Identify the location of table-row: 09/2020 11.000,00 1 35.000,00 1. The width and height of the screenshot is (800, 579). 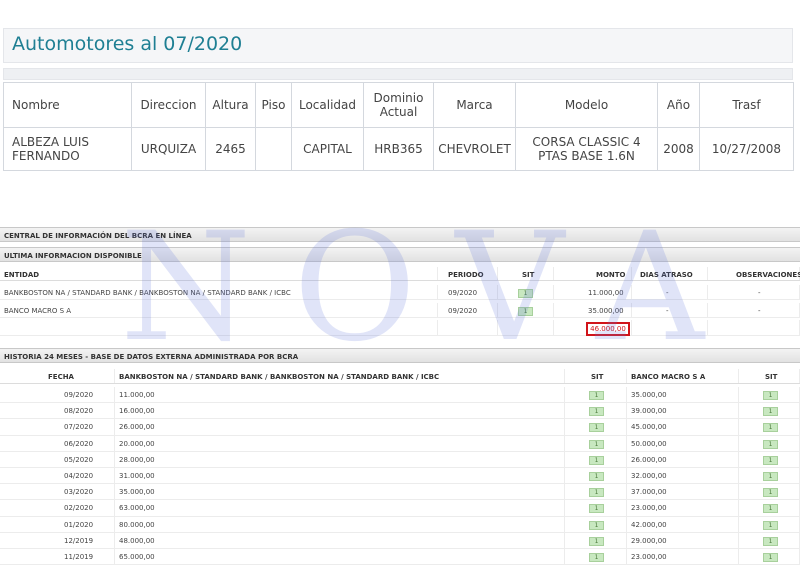
(400, 395).